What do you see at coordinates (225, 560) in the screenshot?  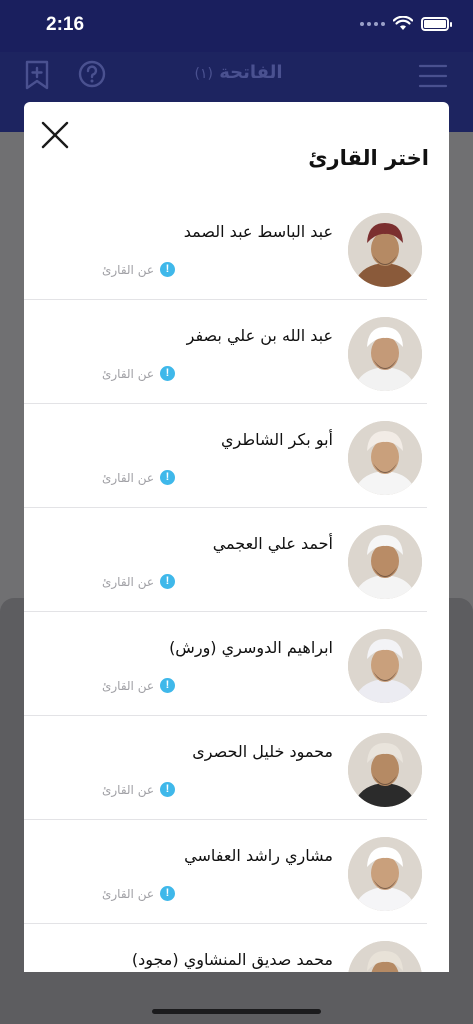 I see `reader-row: أحمد علي العجمي ! عن القارئ` at bounding box center [225, 560].